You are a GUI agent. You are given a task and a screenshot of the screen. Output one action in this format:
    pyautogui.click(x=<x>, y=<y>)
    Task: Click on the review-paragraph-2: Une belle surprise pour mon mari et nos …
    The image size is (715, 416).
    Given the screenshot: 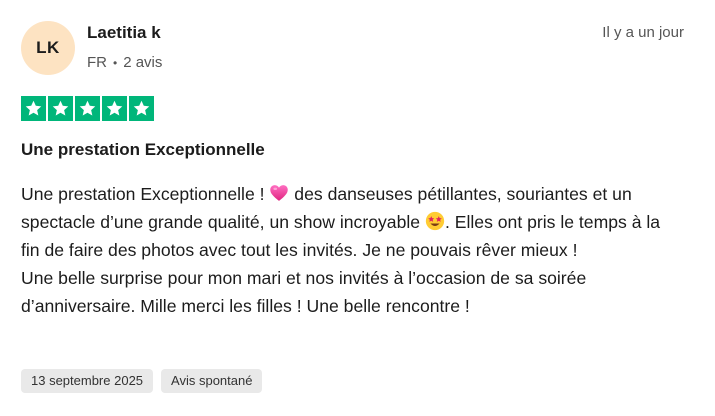 What is the action you would take?
    pyautogui.click(x=304, y=292)
    